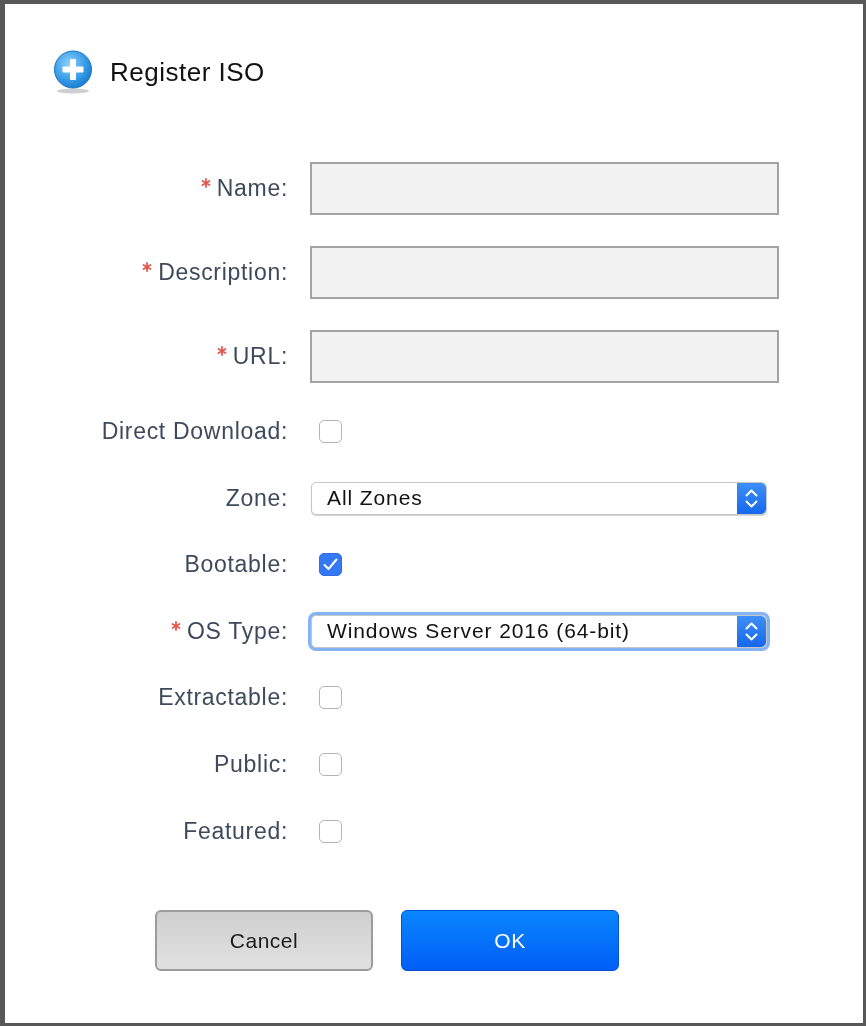  What do you see at coordinates (264, 940) in the screenshot?
I see `cancel-button: Cancel` at bounding box center [264, 940].